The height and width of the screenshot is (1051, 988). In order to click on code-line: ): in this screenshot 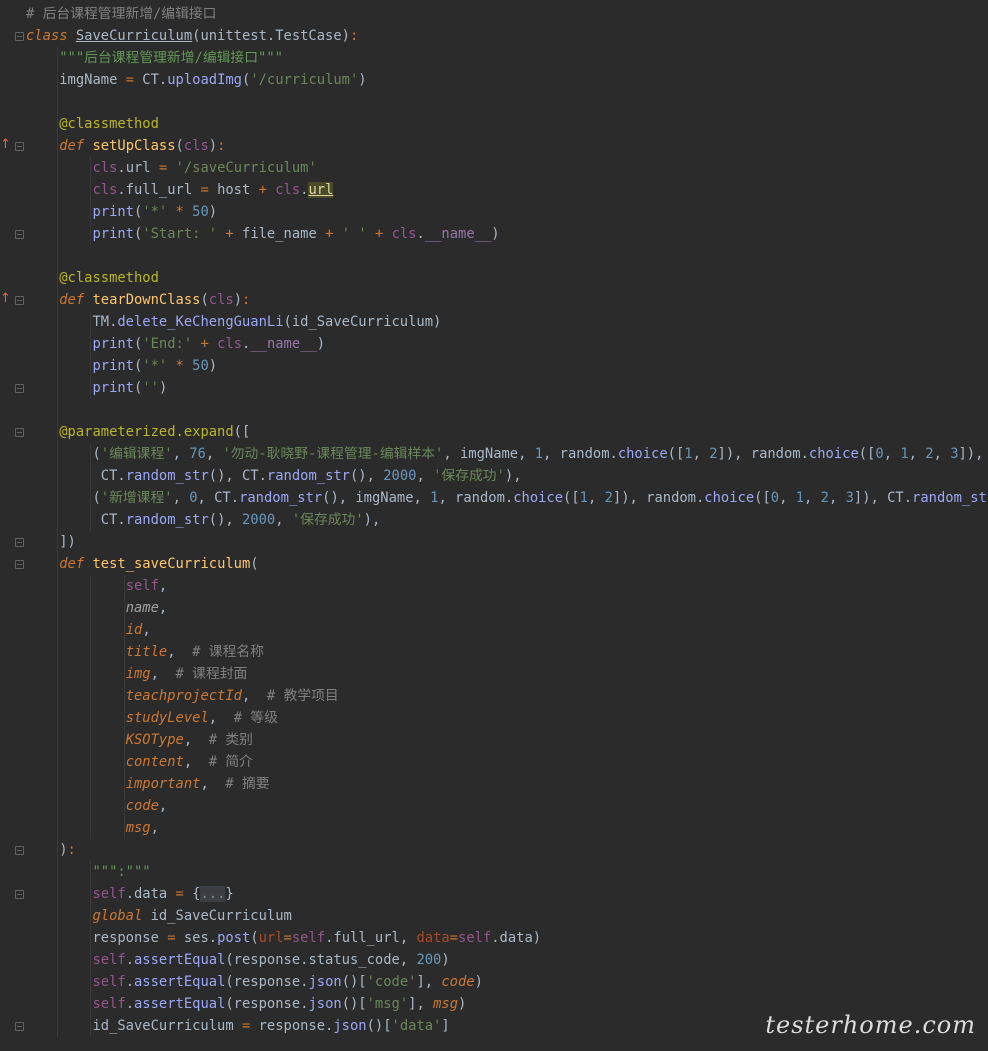, I will do `click(507, 850)`.